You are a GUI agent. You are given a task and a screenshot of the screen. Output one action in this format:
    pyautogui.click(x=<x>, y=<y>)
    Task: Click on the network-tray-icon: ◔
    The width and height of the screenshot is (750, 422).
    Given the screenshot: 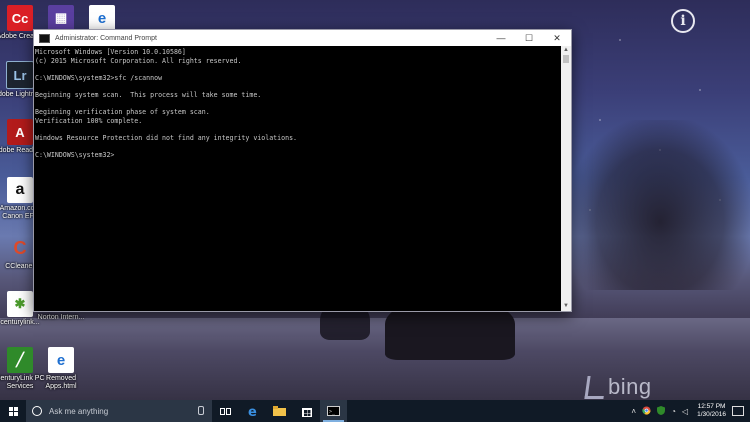 What is the action you would take?
    pyautogui.click(x=673, y=411)
    